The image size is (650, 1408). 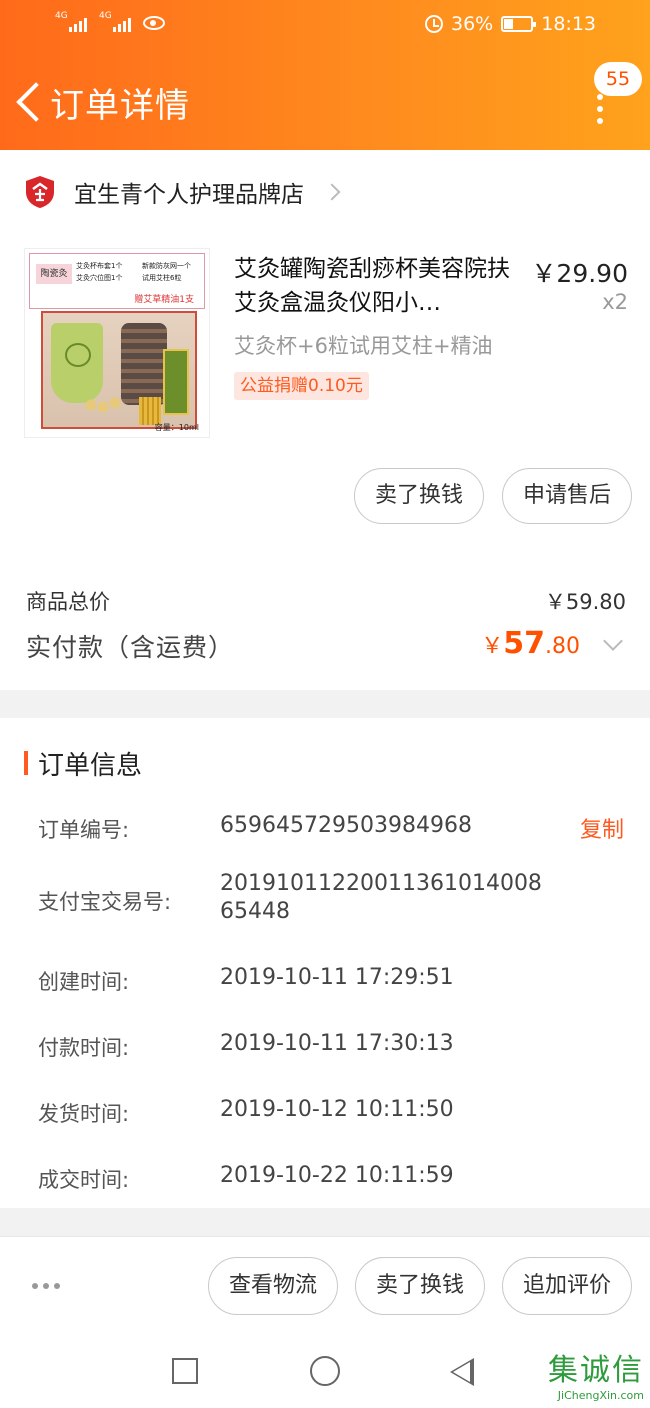 I want to click on bottom-action-bar: 查看物流 卖了换钱 追加评价, so click(x=325, y=1286).